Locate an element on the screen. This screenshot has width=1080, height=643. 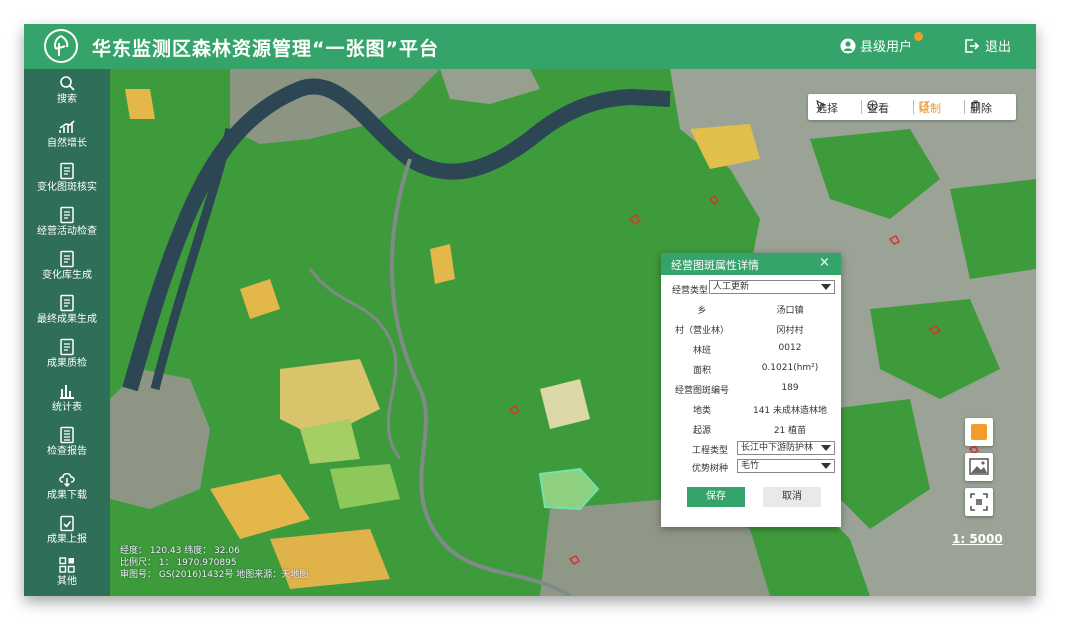
field-value: 0.1021(hm²) is located at coordinates (790, 368).